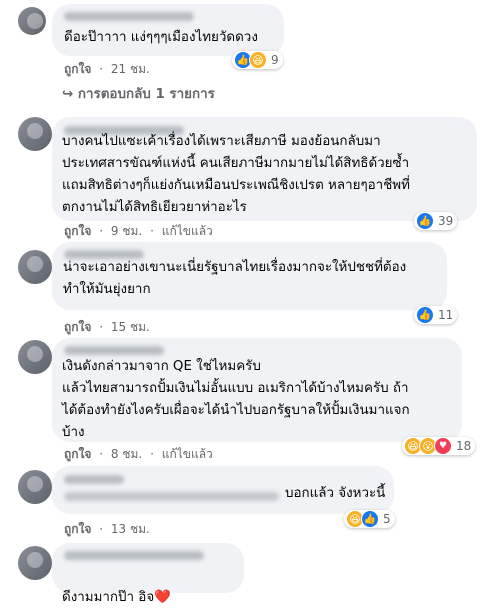 Image resolution: width=499 pixels, height=609 pixels. I want to click on haha-reaction-icon: 😆, so click(258, 60).